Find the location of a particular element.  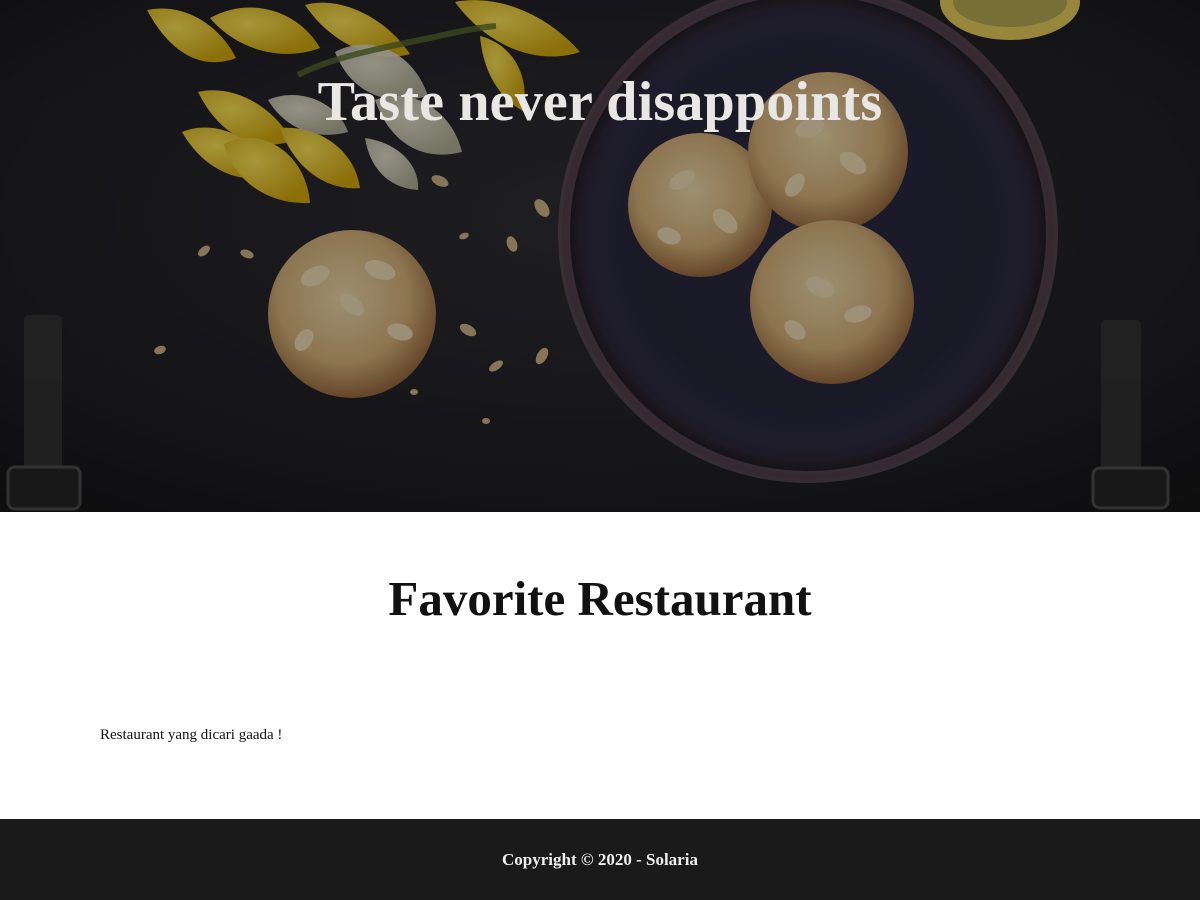

empty-state-message: Restaurant yang dicari gaada ! is located at coordinates (191, 735).